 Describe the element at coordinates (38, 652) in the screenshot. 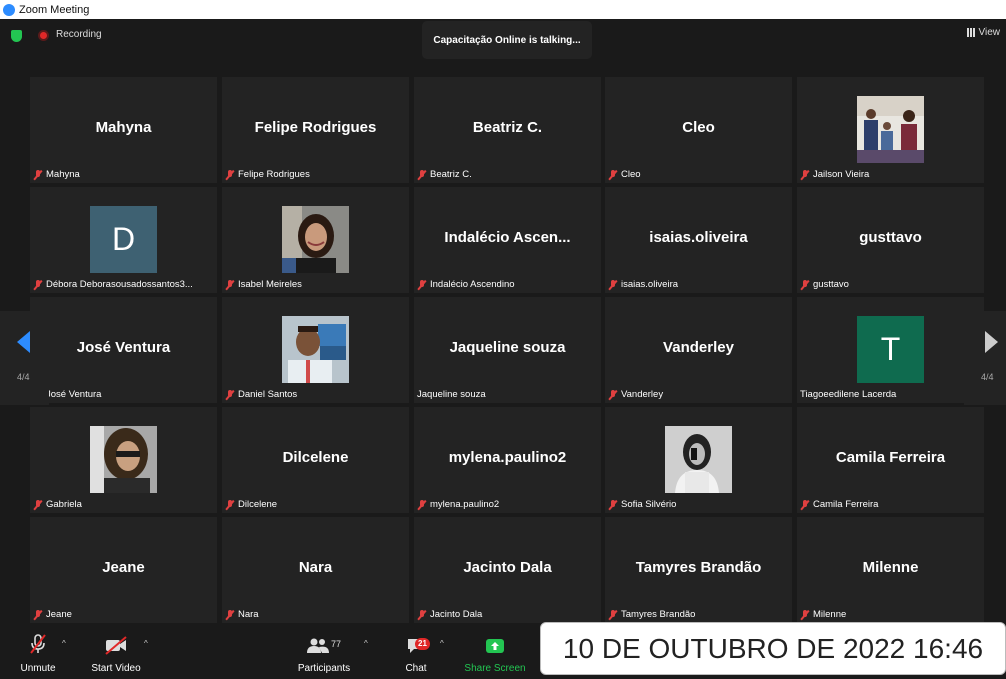

I see `unmute-button: Unmute` at that location.